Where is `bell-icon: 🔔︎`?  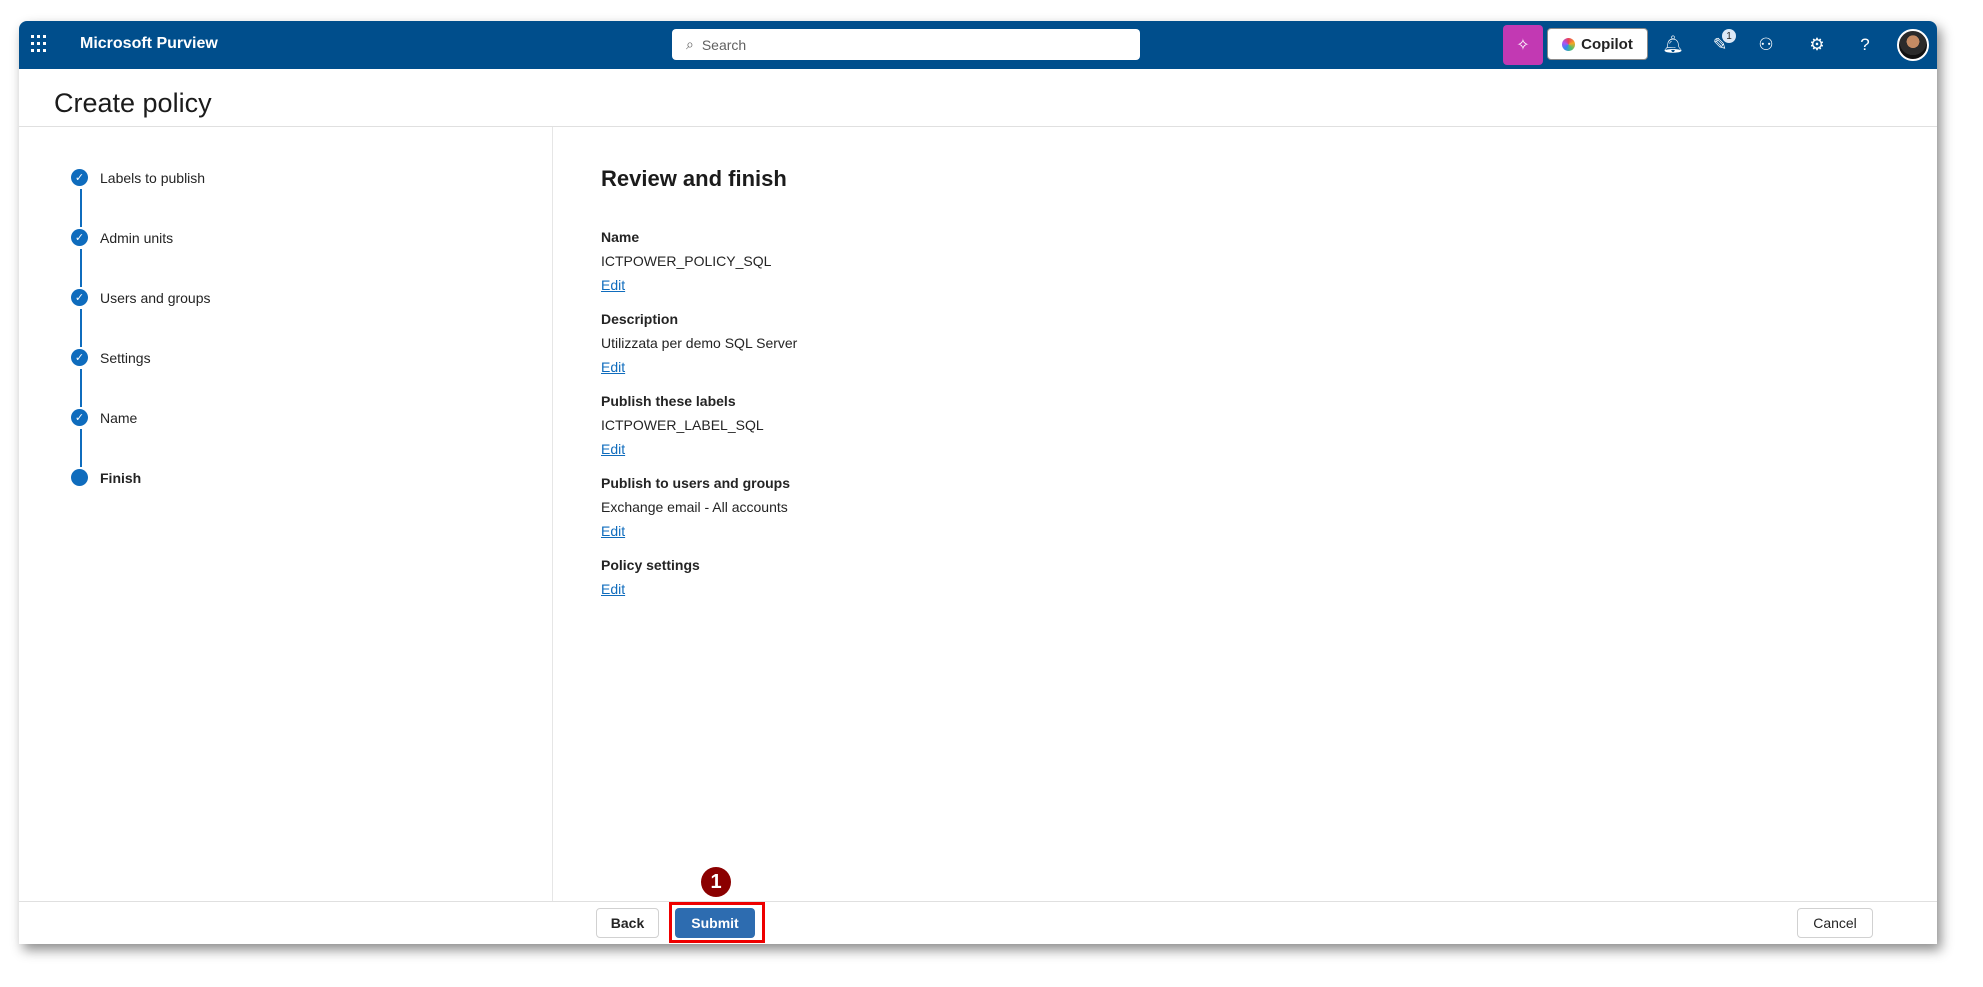
bell-icon: 🔔︎ is located at coordinates (1673, 45).